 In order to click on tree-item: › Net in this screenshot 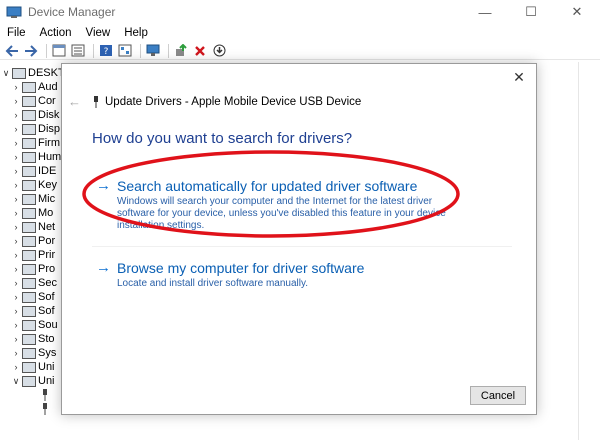, I will do `click(33, 227)`.